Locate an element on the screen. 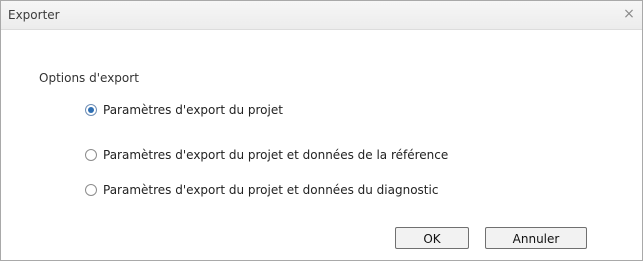 This screenshot has width=643, height=261. option-project-export: Paramètres d'export du projet is located at coordinates (184, 110).